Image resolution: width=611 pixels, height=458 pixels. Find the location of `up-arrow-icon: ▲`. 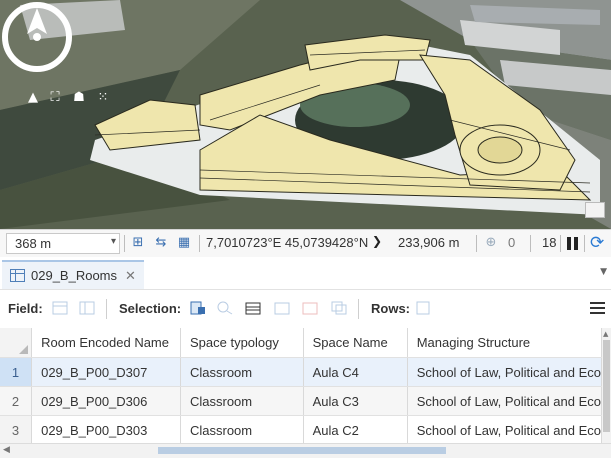

up-arrow-icon: ▲ is located at coordinates (33, 98).